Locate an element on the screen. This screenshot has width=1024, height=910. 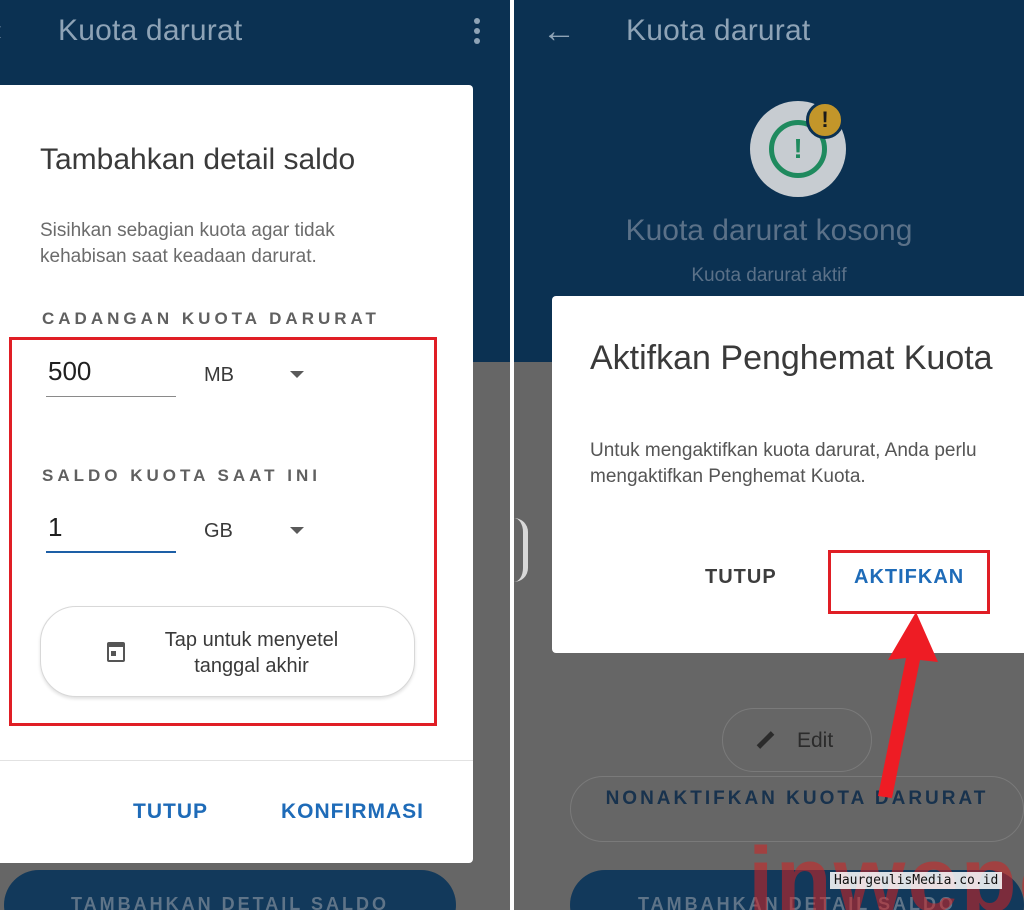
highlight-box is located at coordinates (909, 582).